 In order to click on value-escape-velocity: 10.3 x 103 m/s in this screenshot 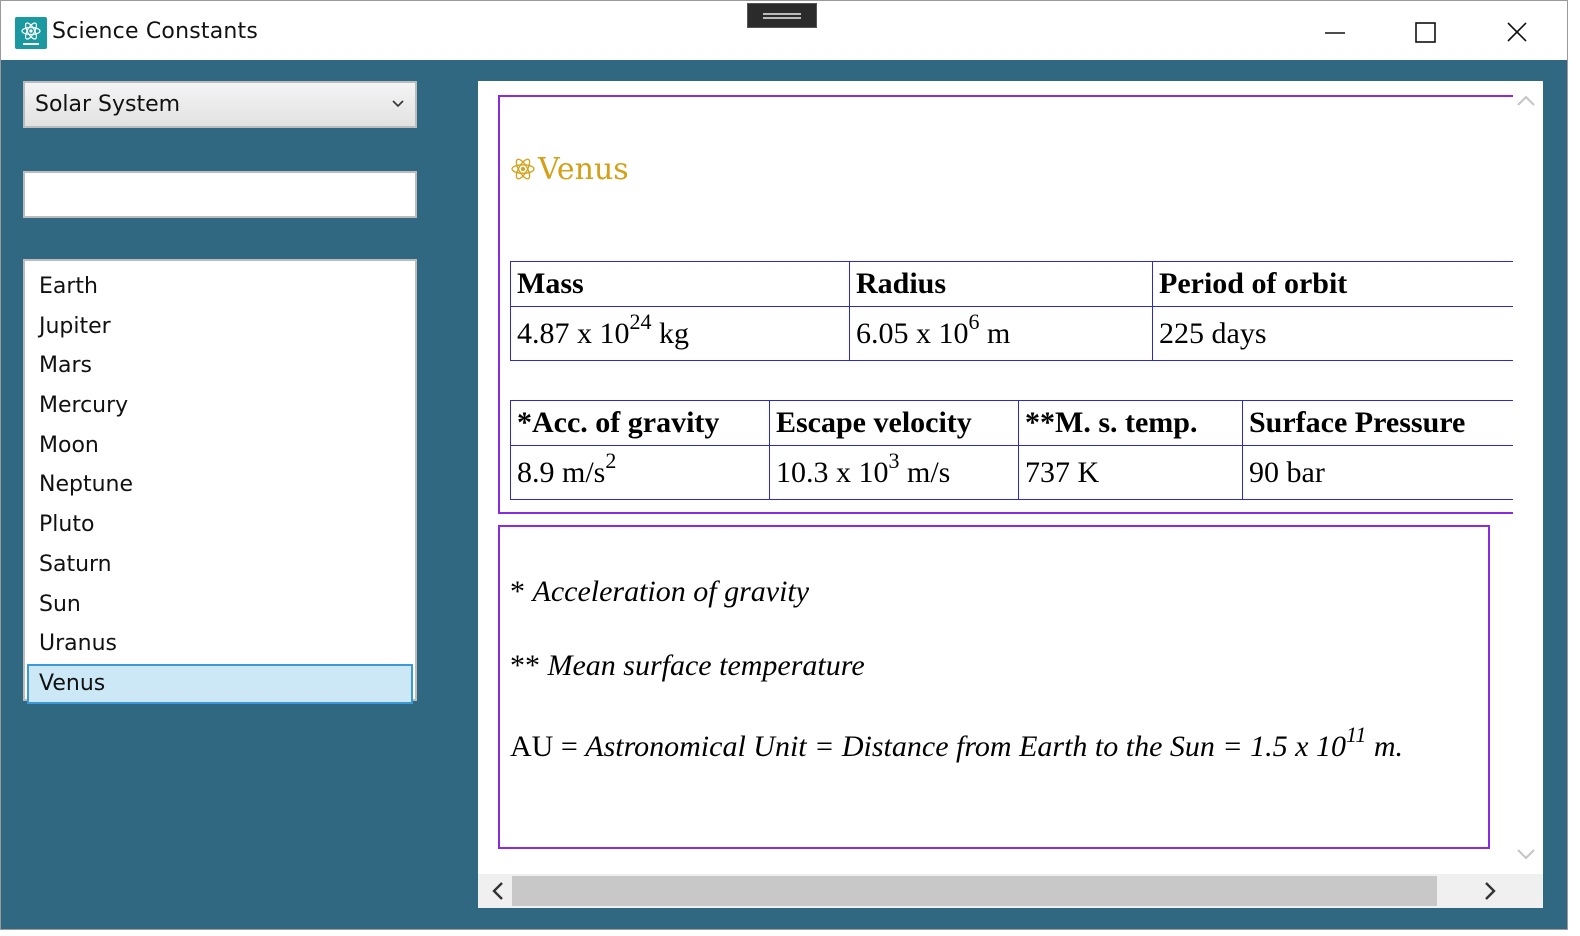, I will do `click(894, 472)`.